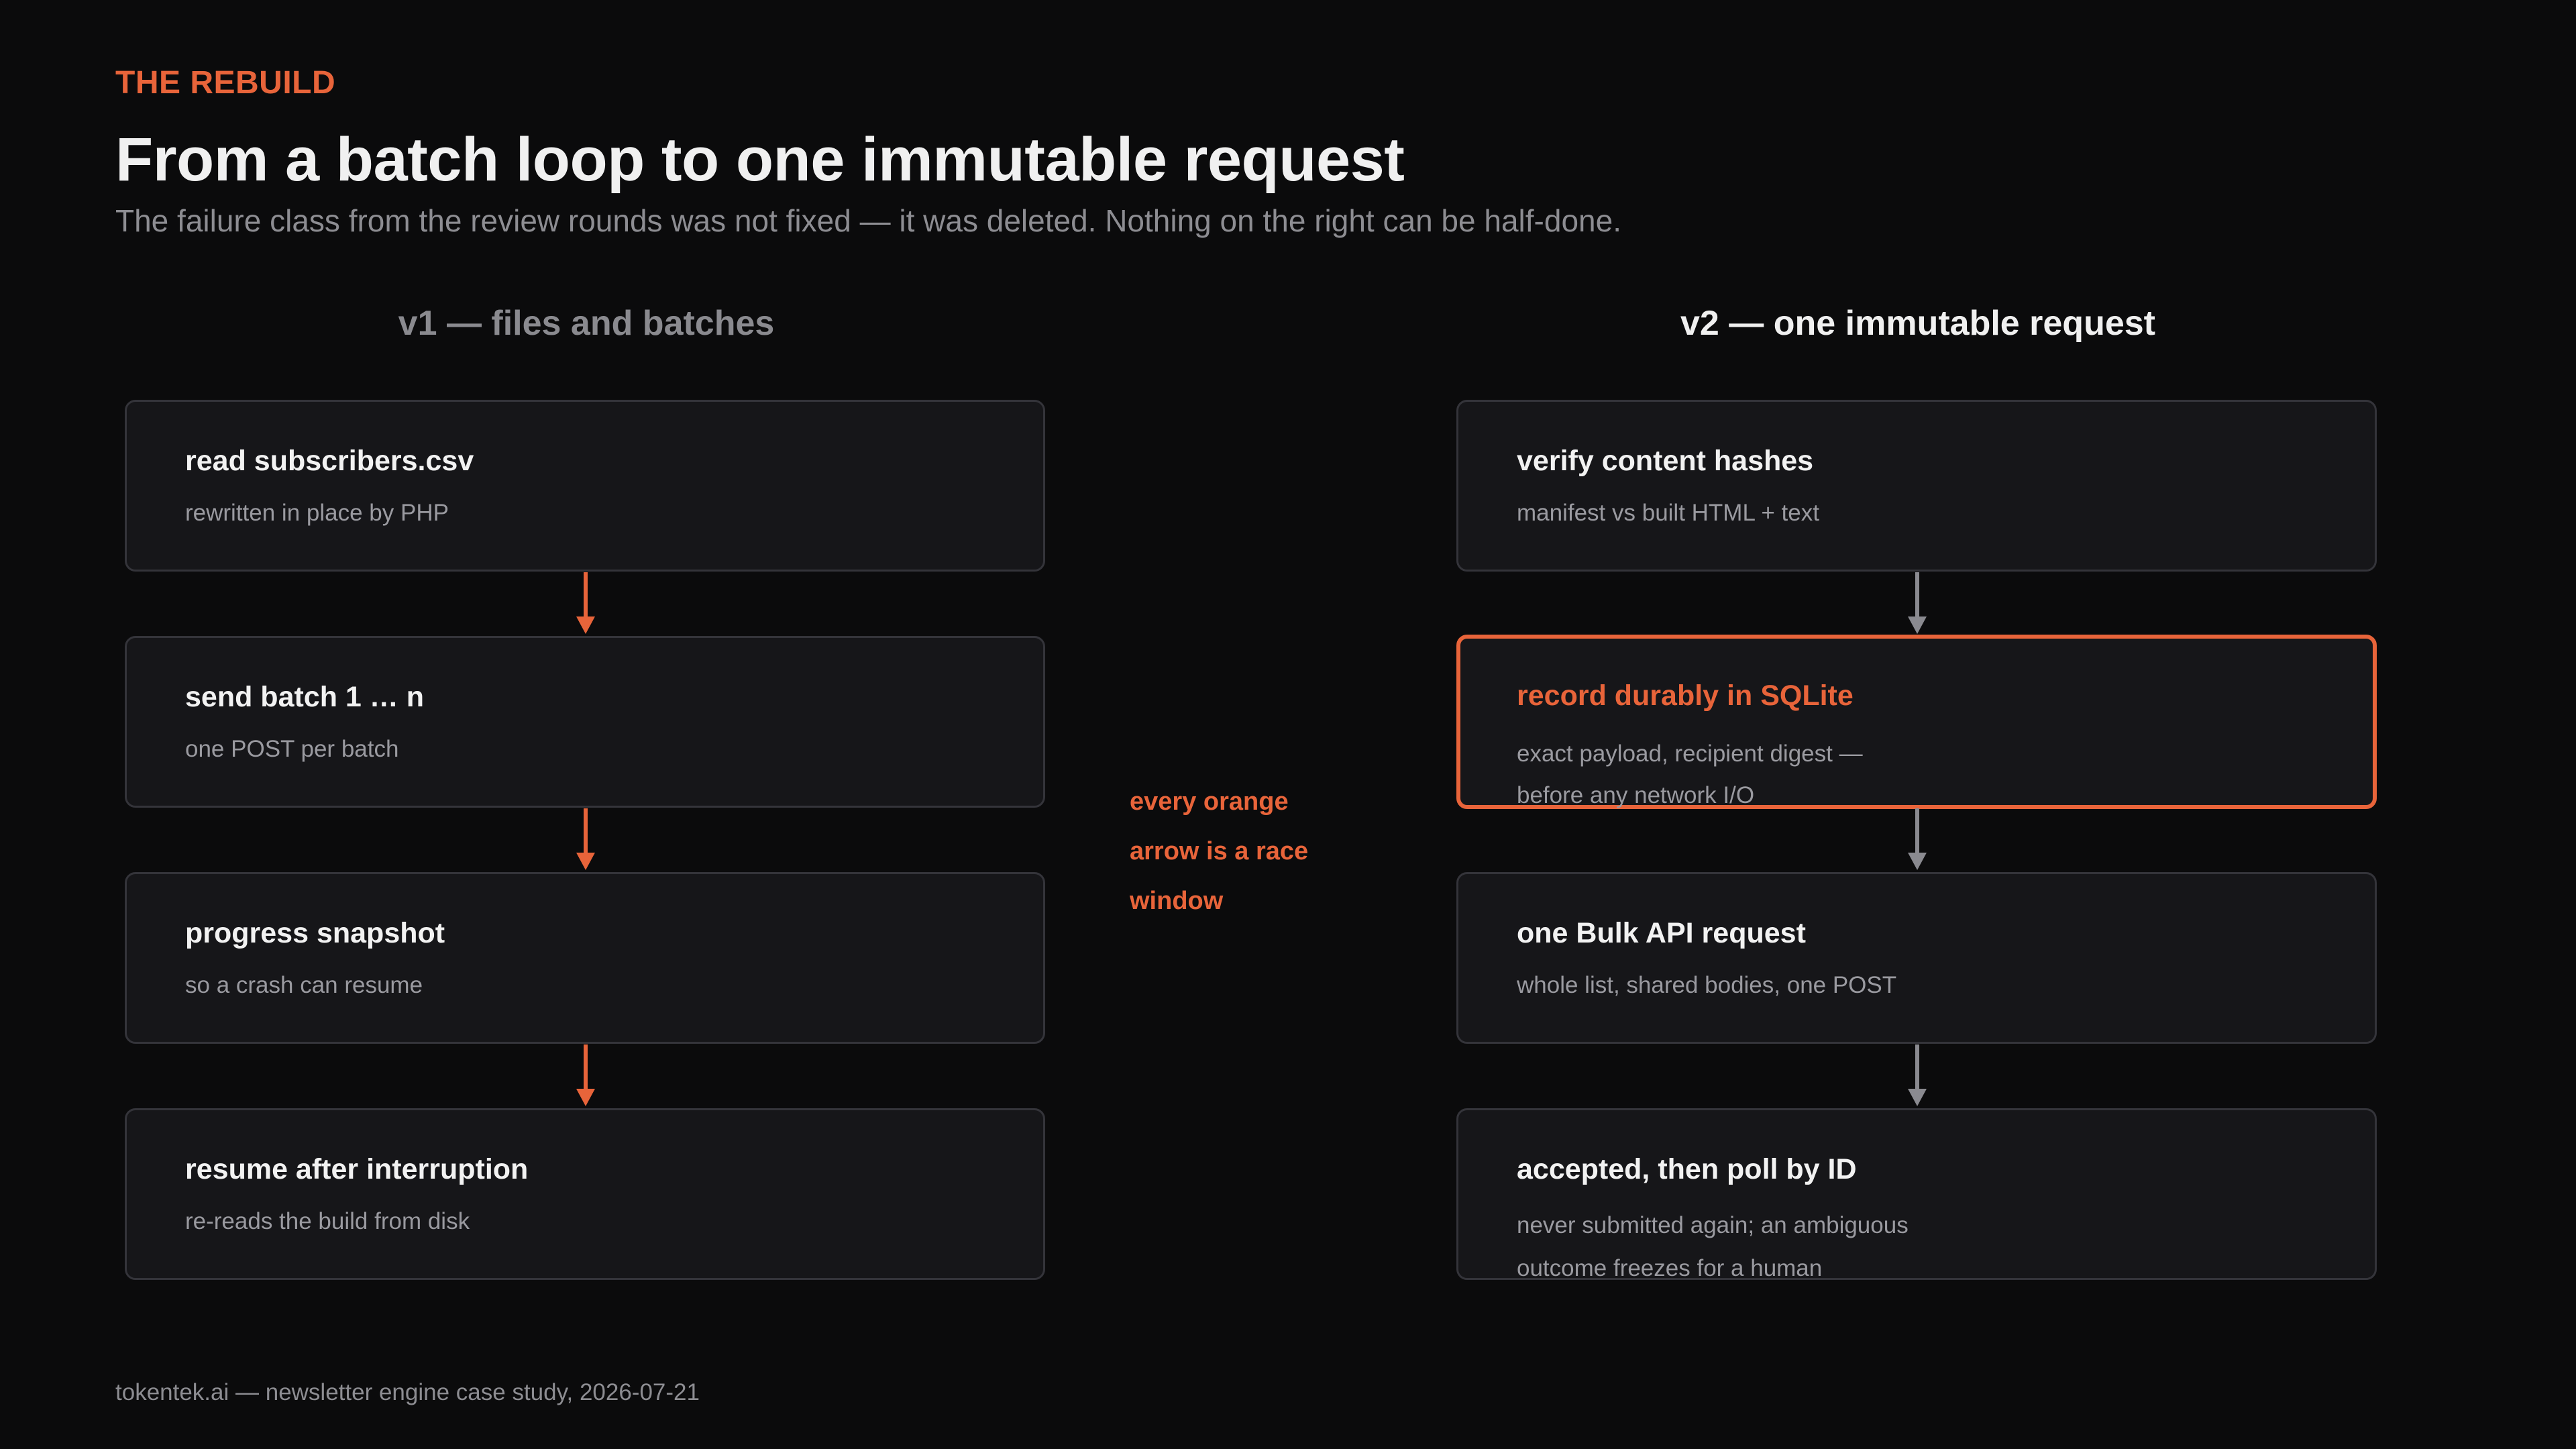  Describe the element at coordinates (317, 513) in the screenshot. I see `step-description: rewritten in place by PHP` at that location.